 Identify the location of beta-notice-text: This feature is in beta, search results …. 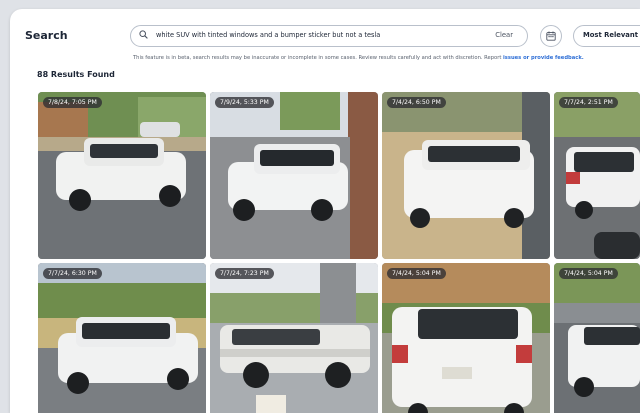
(318, 58).